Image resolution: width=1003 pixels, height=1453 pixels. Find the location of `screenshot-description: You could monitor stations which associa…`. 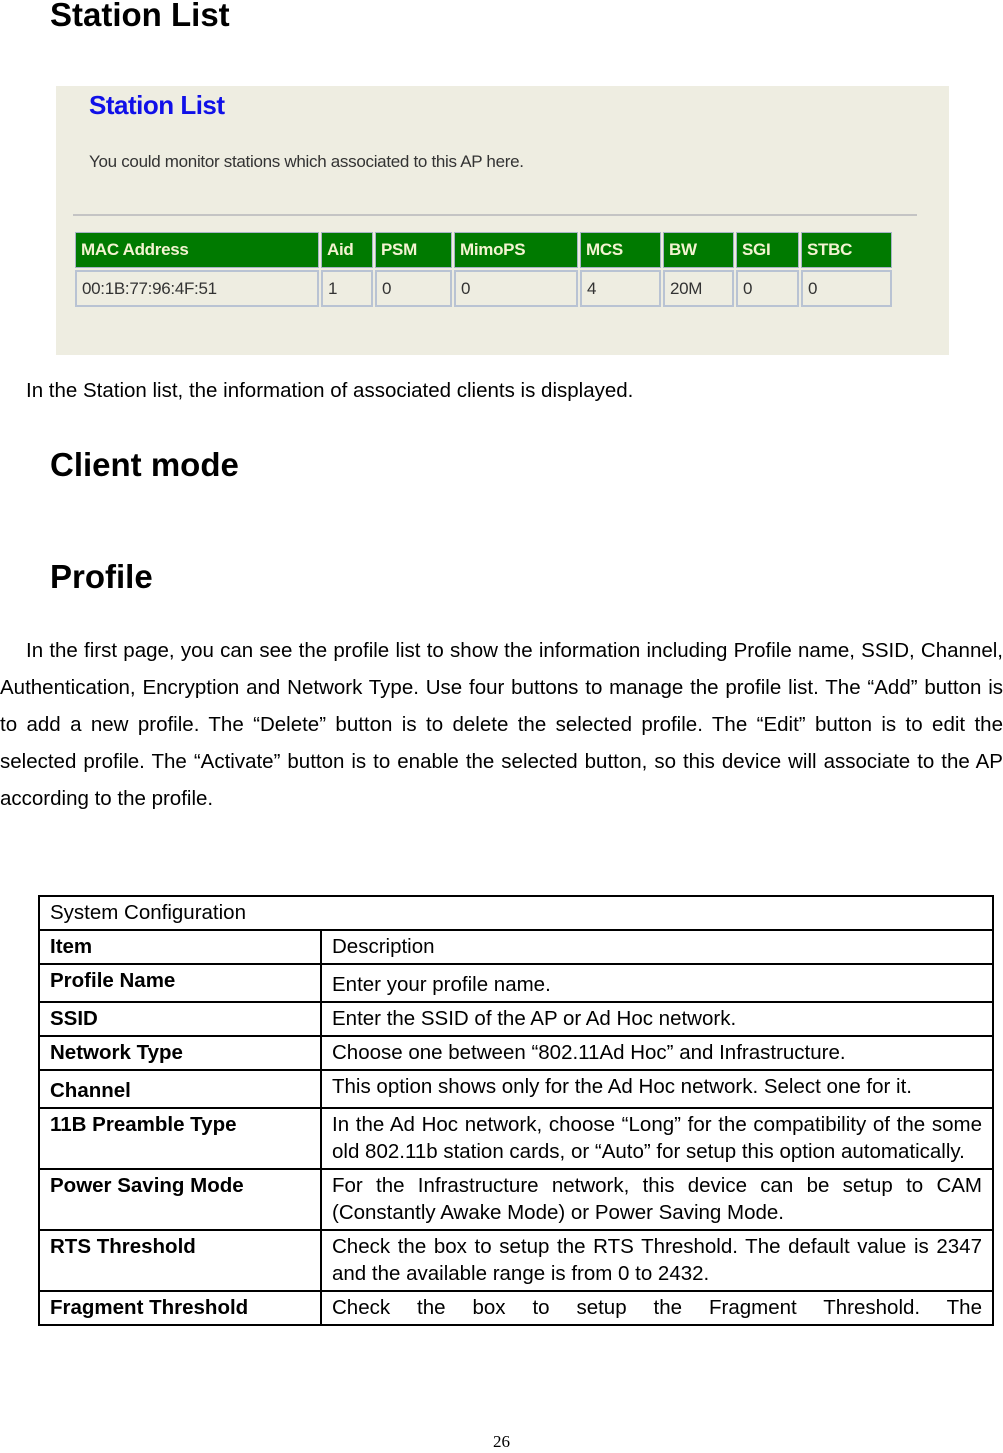

screenshot-description: You could monitor stations which associa… is located at coordinates (306, 161).